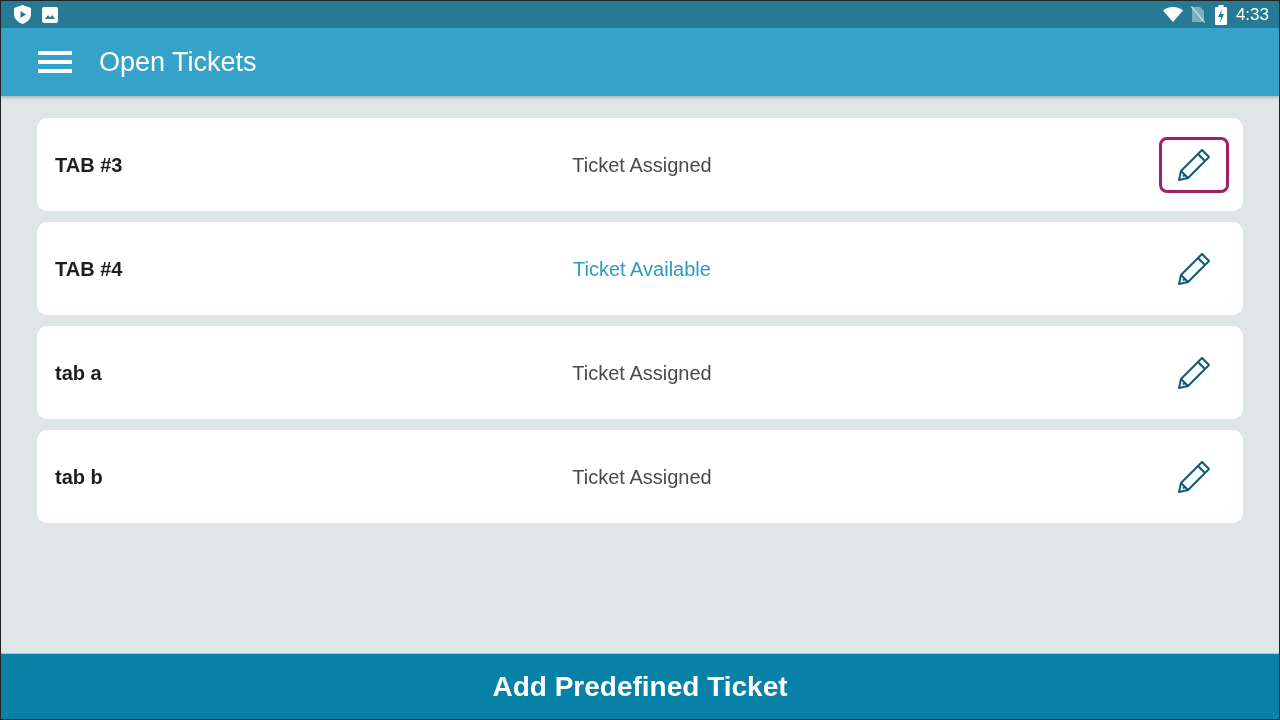 This screenshot has height=720, width=1280. I want to click on shield-play-icon, so click(22, 14).